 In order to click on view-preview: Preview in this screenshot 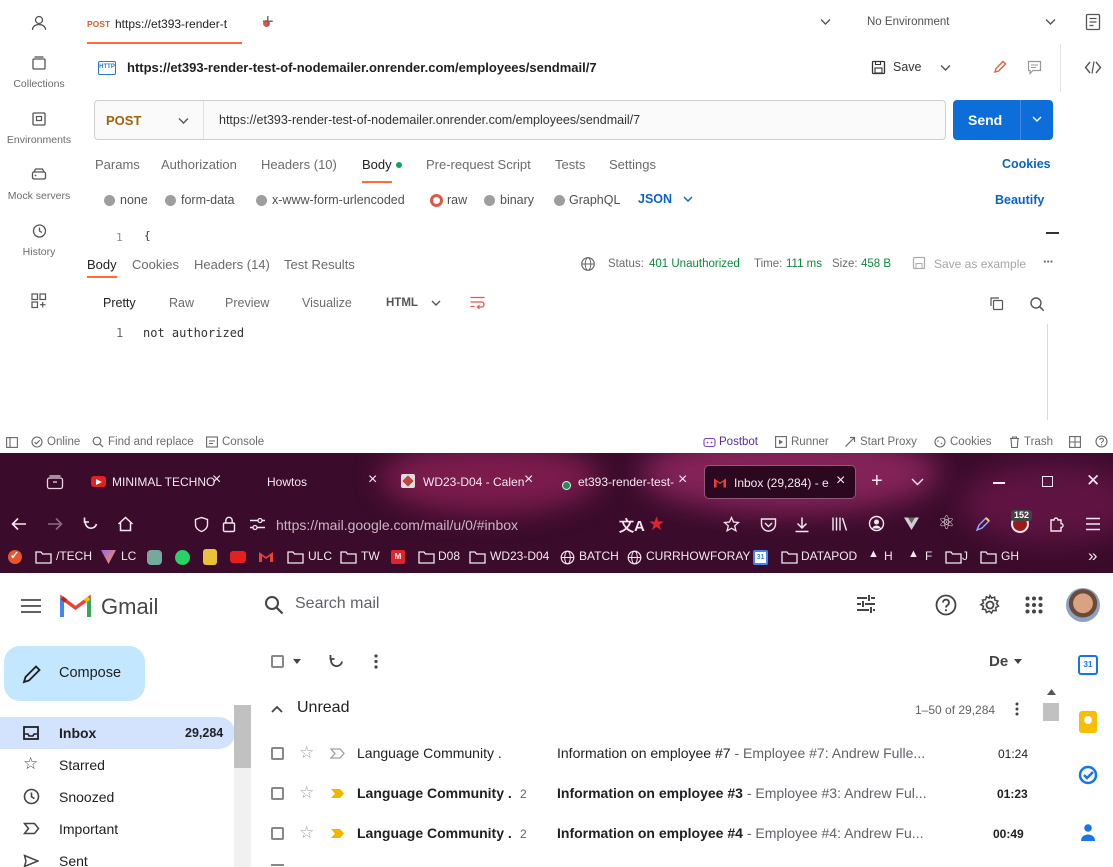, I will do `click(247, 303)`.